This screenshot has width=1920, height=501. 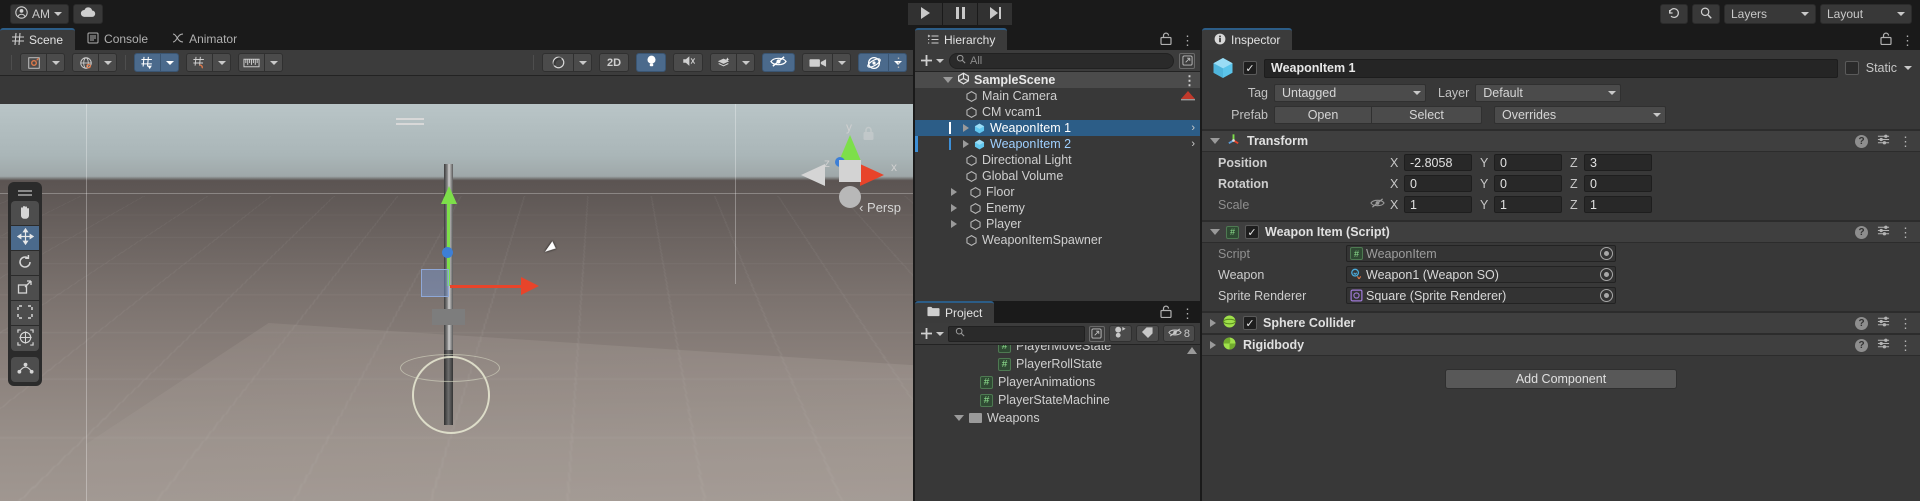 What do you see at coordinates (1706, 14) in the screenshot?
I see `search-button` at bounding box center [1706, 14].